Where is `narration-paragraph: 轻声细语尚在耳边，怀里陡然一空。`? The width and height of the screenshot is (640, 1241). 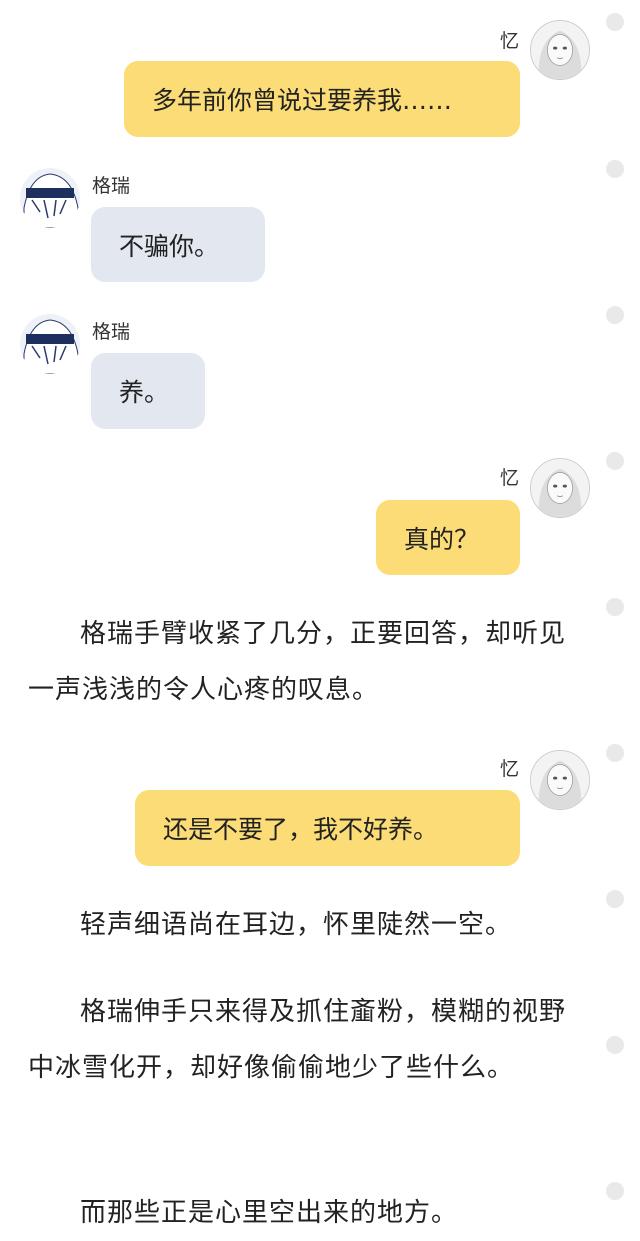 narration-paragraph: 轻声细语尚在耳边，怀里陡然一空。 is located at coordinates (296, 925).